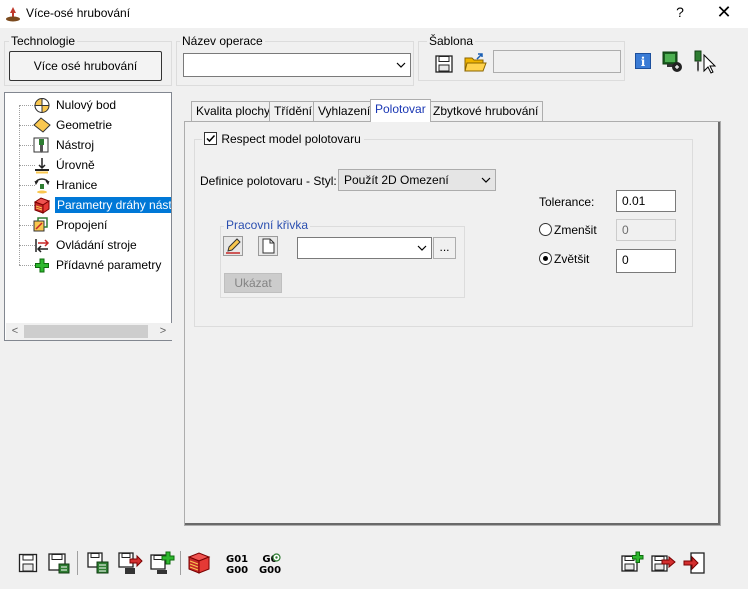 This screenshot has height=589, width=748. Describe the element at coordinates (486, 111) in the screenshot. I see `tab-zbytkove-hrubovani: Zbytkové hrubování` at that location.